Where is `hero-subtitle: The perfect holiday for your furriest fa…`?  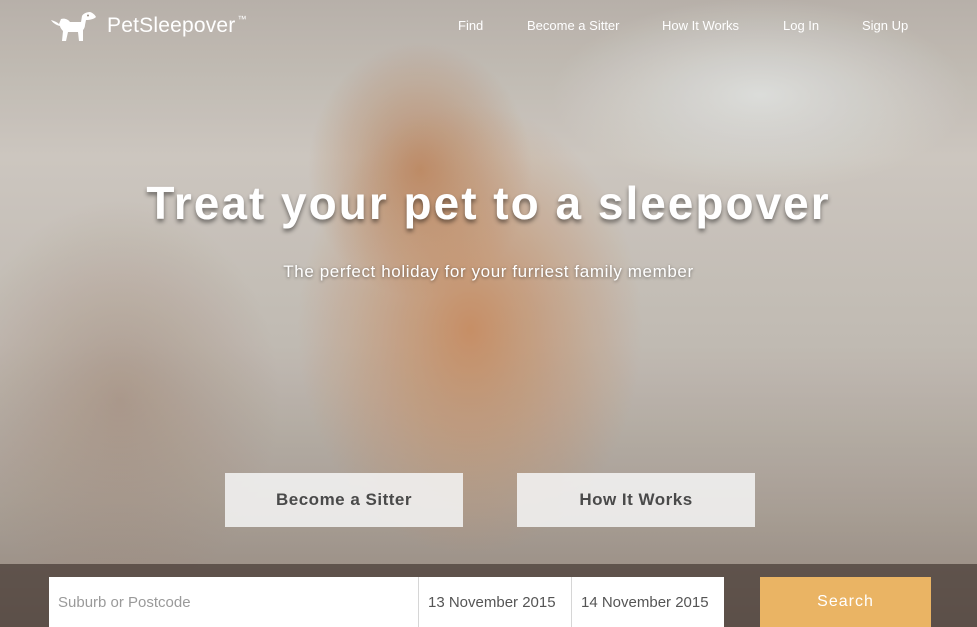
hero-subtitle: The perfect holiday for your furriest fa… is located at coordinates (488, 271).